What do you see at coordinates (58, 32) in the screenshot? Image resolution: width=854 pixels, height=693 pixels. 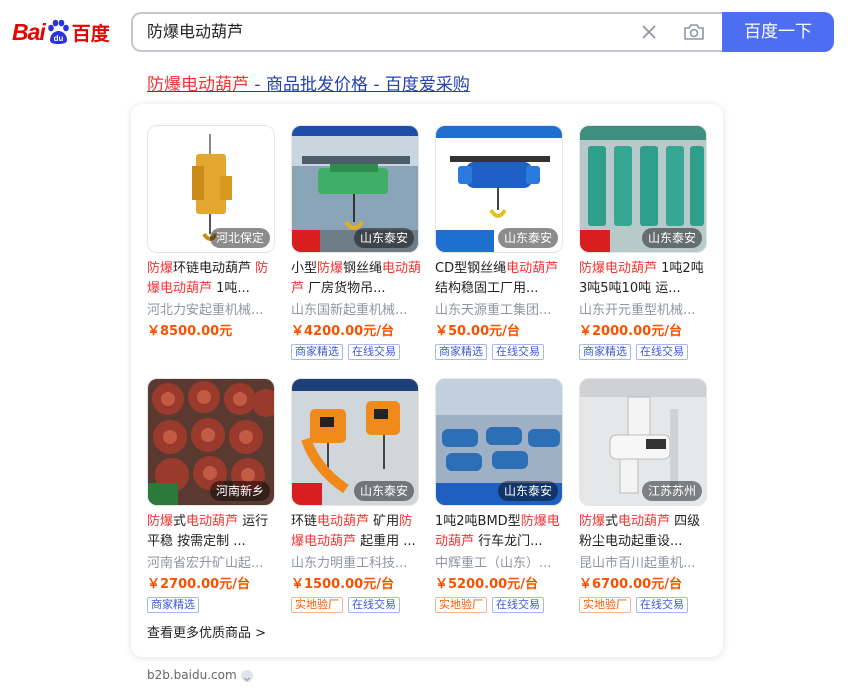 I see `baidu-paw-logo-icon: du` at bounding box center [58, 32].